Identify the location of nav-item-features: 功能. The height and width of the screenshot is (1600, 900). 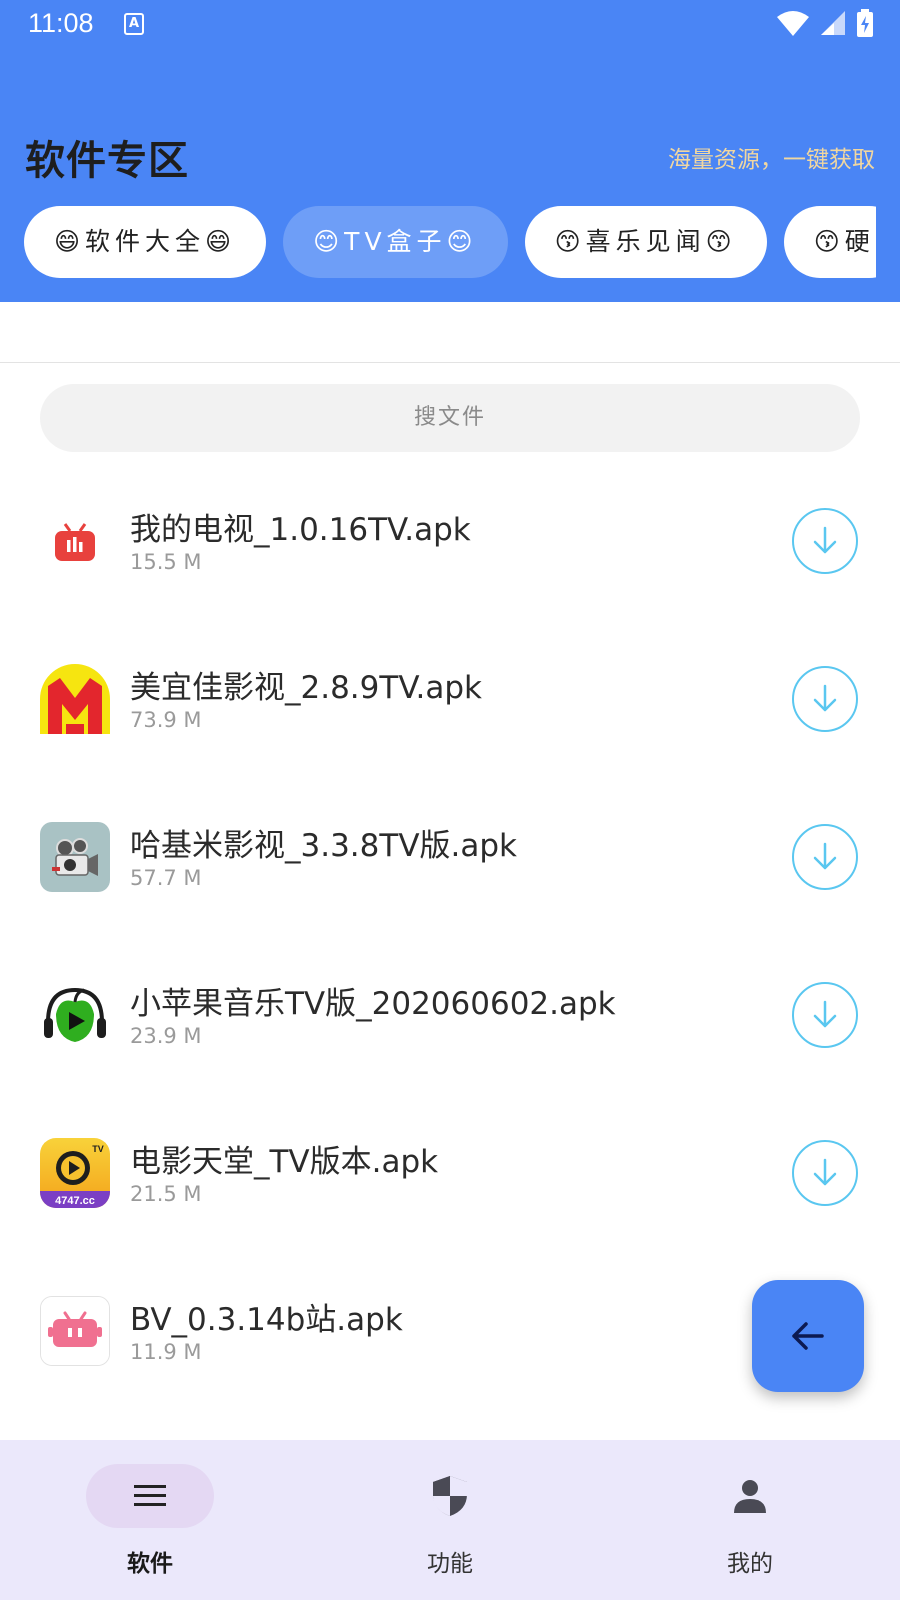
(450, 1520).